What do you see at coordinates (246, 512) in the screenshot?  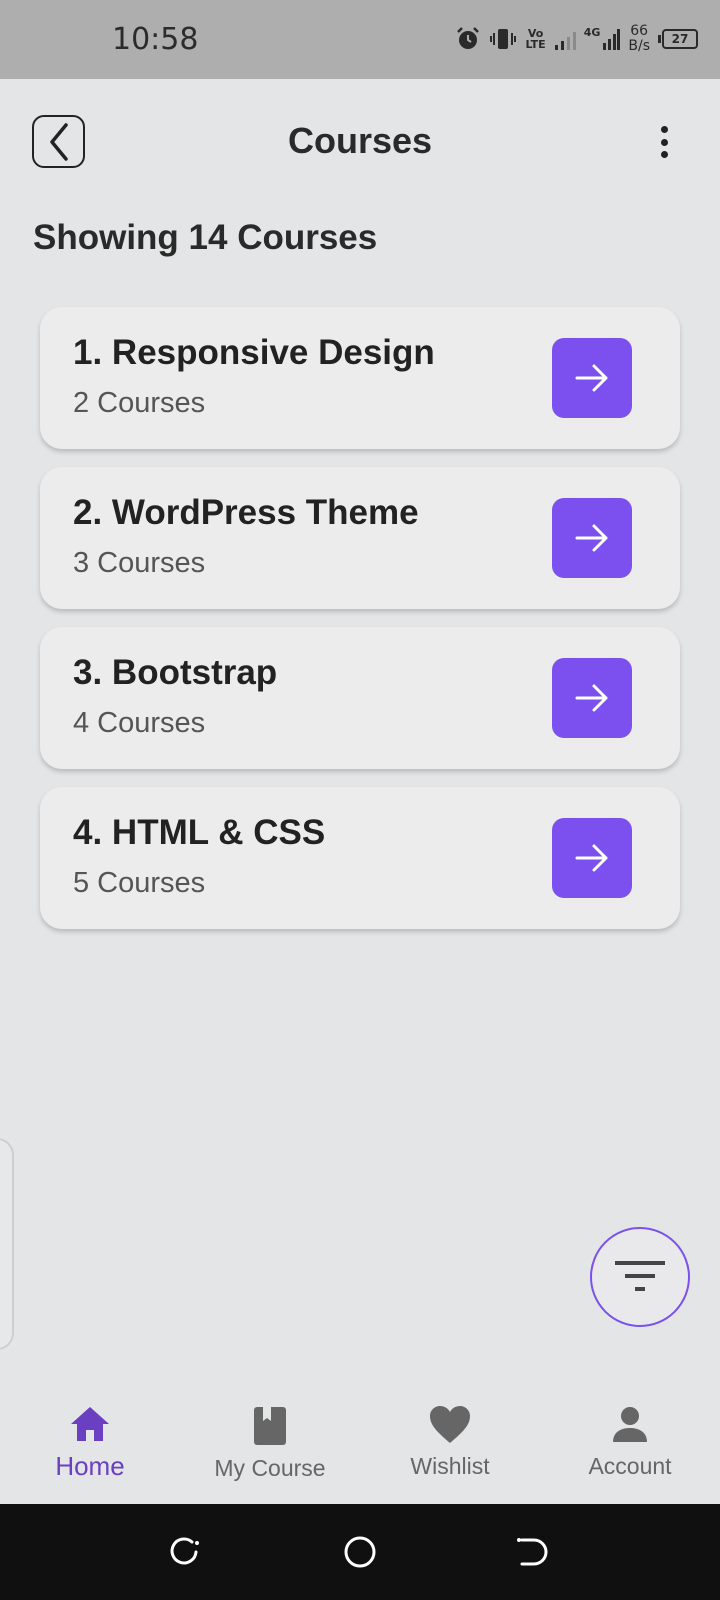 I see `course-title: 2. WordPress Theme` at bounding box center [246, 512].